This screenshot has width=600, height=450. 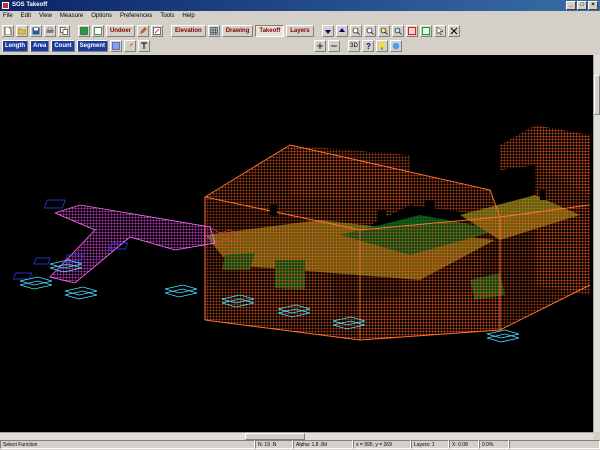 I want to click on horizontal-scroll-thumb, so click(x=275, y=436).